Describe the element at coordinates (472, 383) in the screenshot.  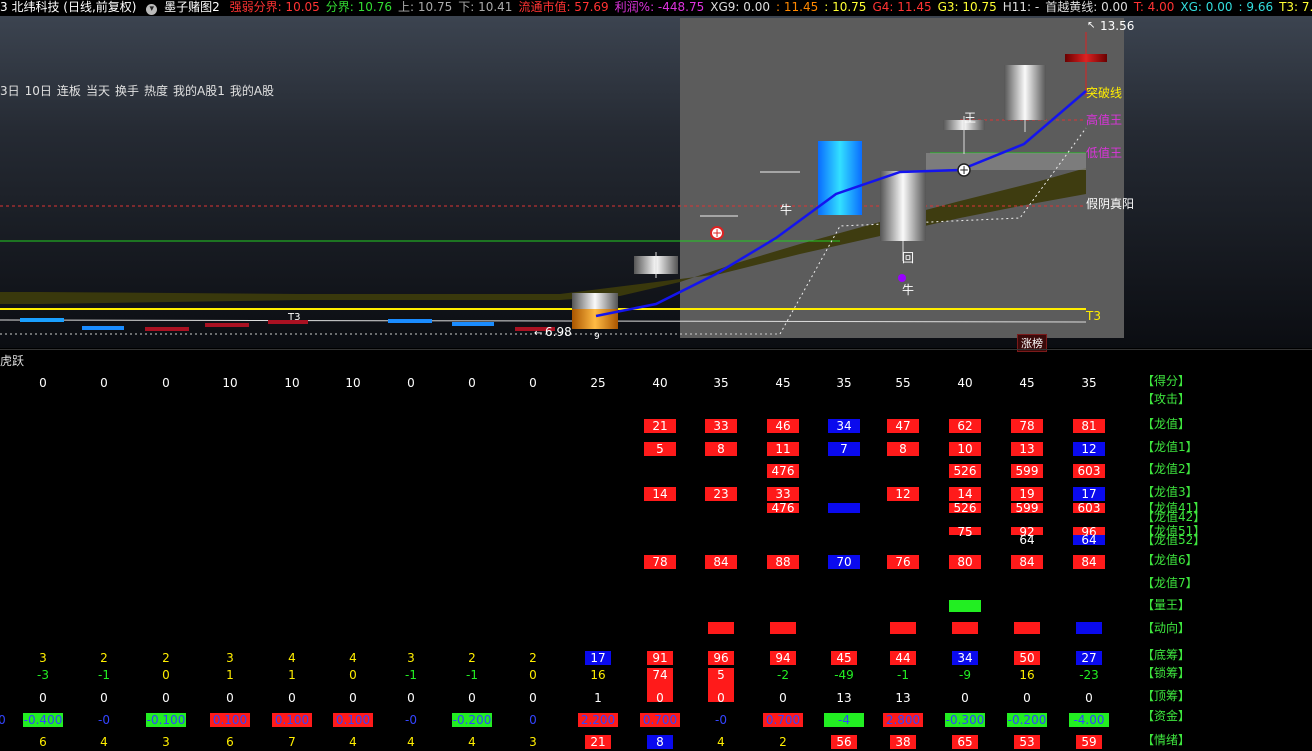
I see `score-cell: 0` at that location.